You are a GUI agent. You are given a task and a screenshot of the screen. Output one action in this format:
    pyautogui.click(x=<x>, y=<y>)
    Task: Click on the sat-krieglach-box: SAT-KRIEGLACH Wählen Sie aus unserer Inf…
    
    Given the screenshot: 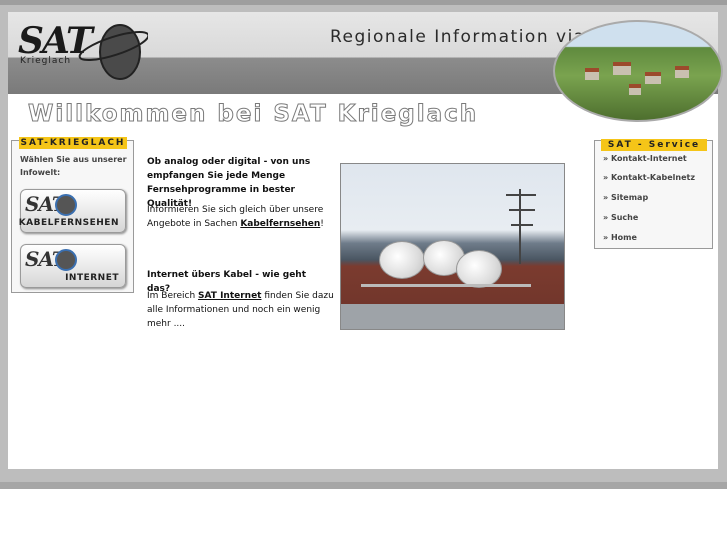 What is the action you would take?
    pyautogui.click(x=72, y=215)
    